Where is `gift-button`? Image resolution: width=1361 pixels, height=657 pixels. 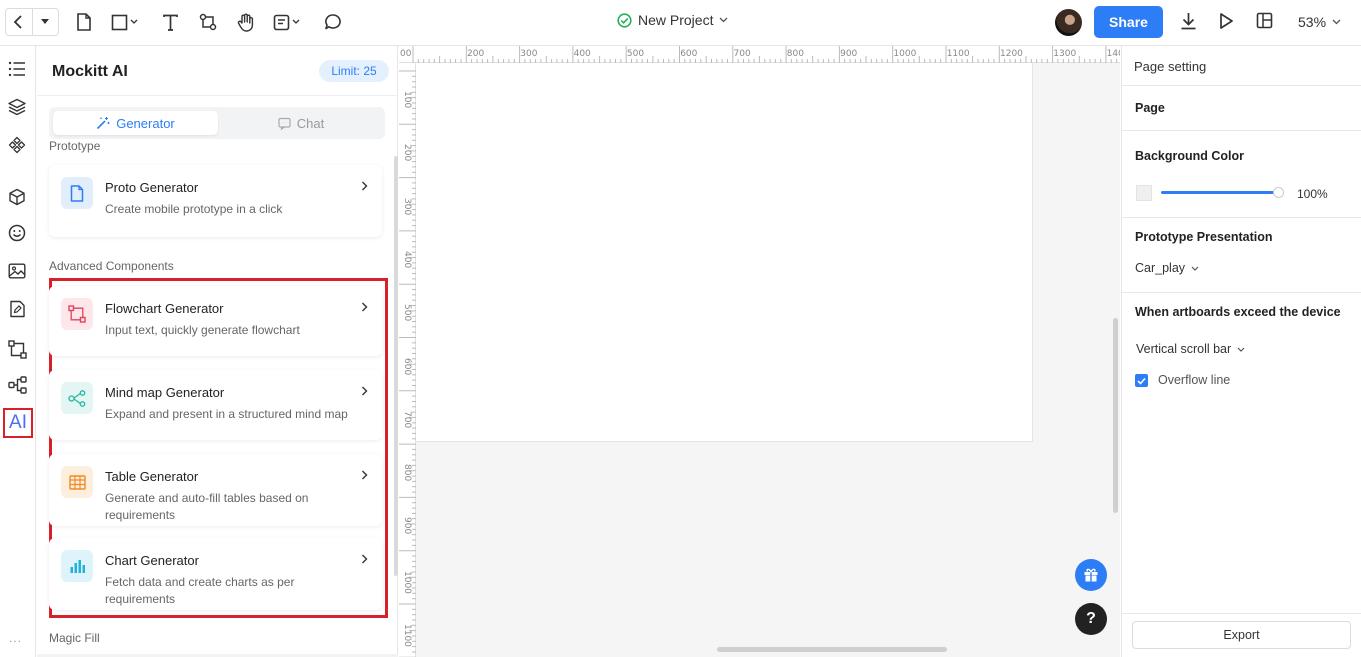
gift-button is located at coordinates (1091, 575).